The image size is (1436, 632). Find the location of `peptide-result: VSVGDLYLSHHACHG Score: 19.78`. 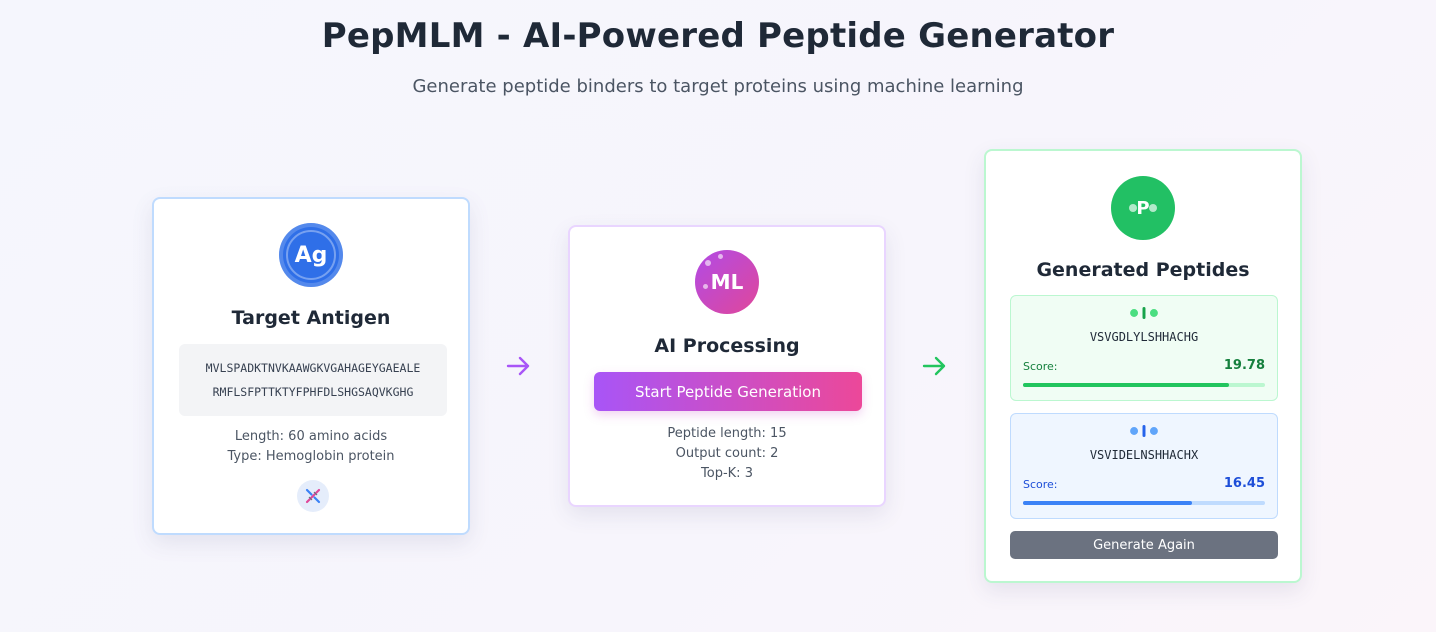

peptide-result: VSVGDLYLSHHACHG Score: 19.78 is located at coordinates (1144, 348).